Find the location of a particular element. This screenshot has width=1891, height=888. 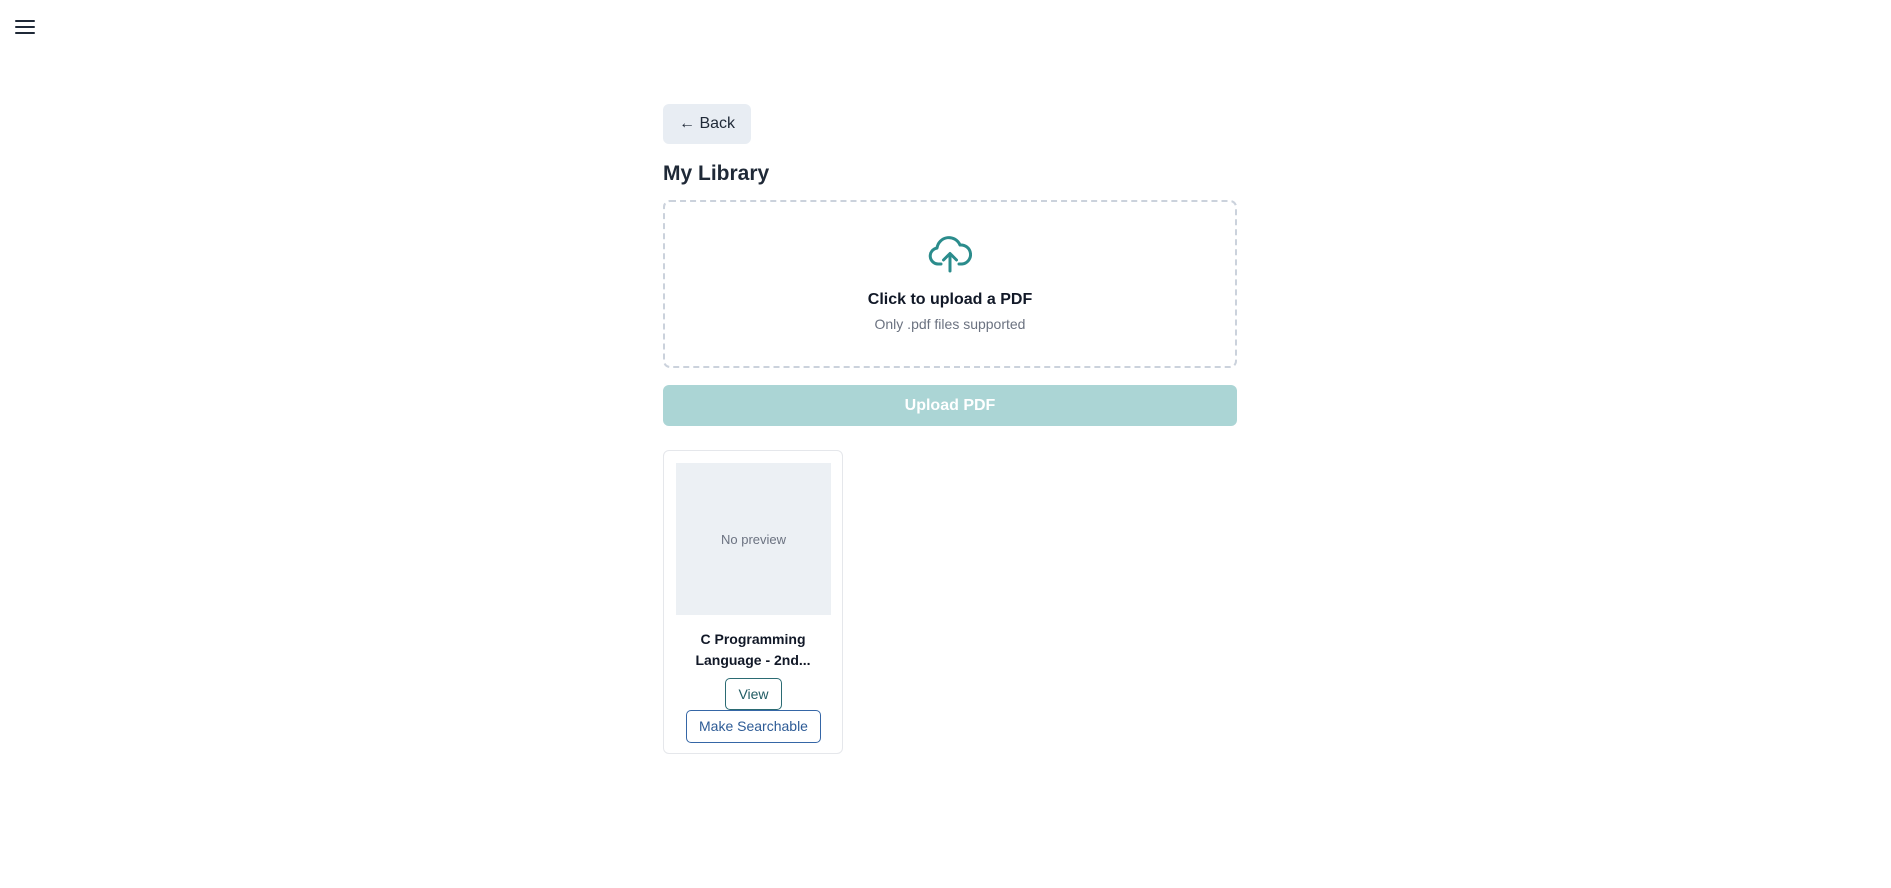

pdf-preview-placeholder: No preview is located at coordinates (753, 539).